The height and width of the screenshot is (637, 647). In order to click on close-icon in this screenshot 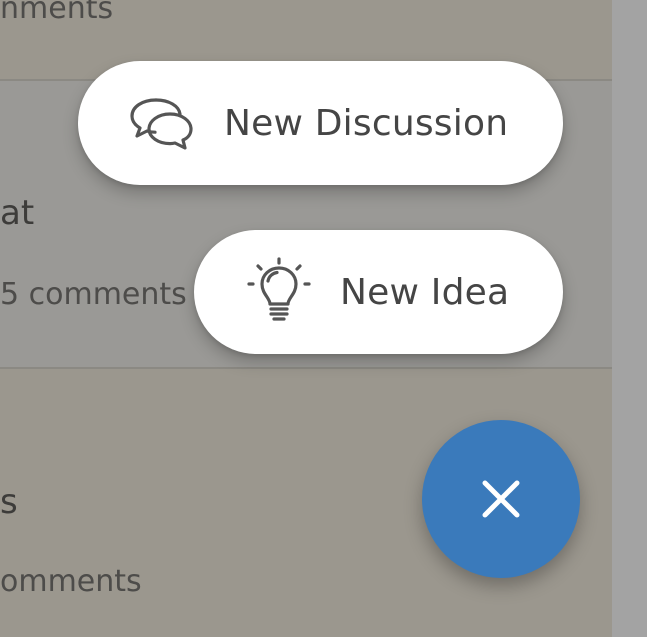, I will do `click(501, 499)`.